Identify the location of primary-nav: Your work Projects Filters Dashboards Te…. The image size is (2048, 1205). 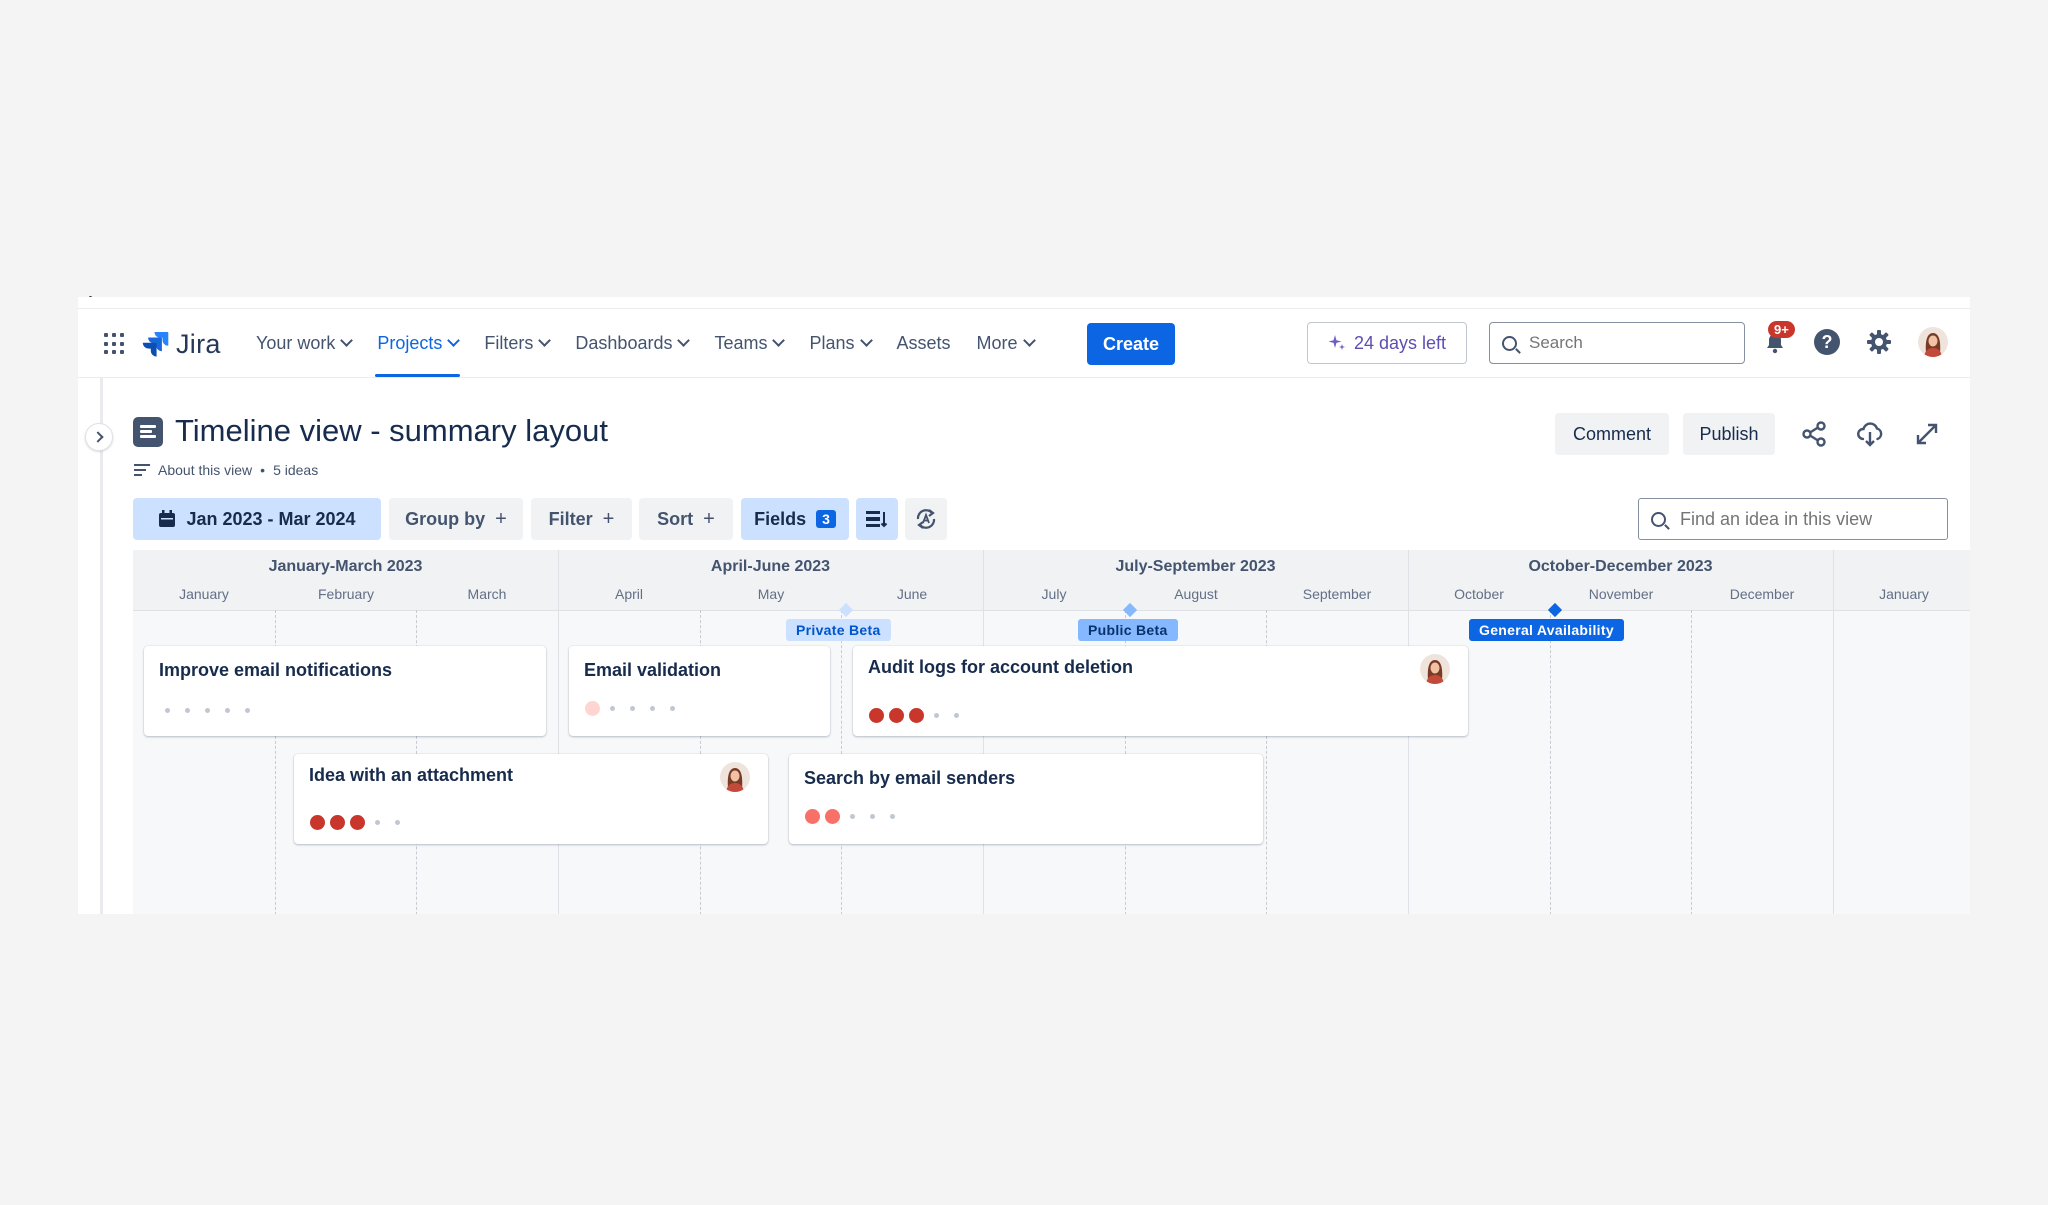
(658, 343).